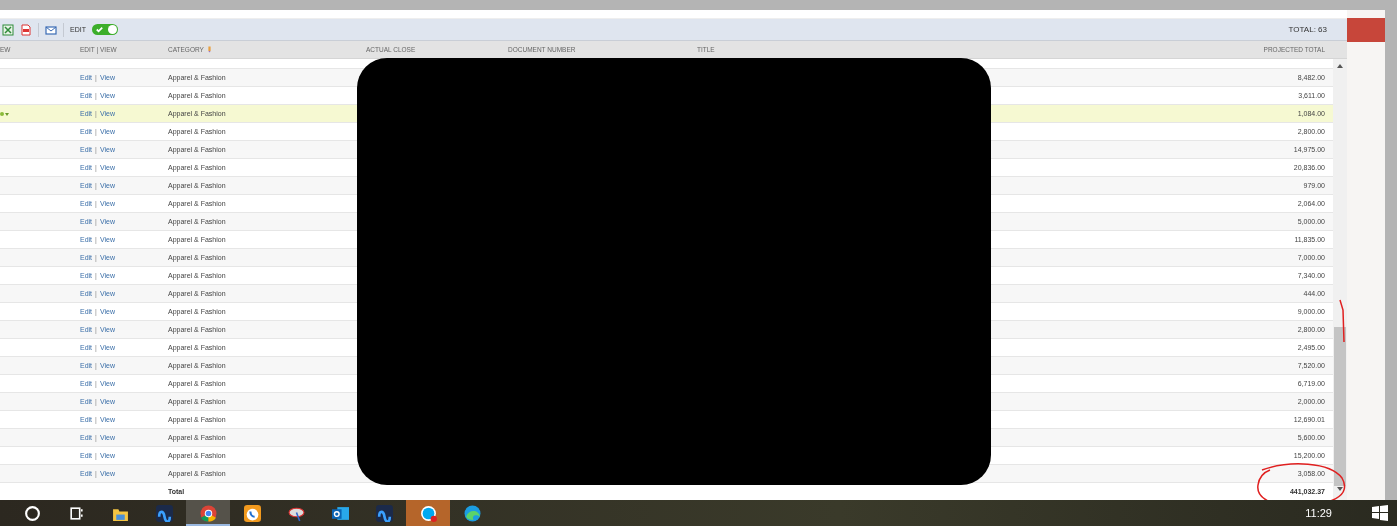  Describe the element at coordinates (26, 29) in the screenshot. I see `document-icon` at that location.